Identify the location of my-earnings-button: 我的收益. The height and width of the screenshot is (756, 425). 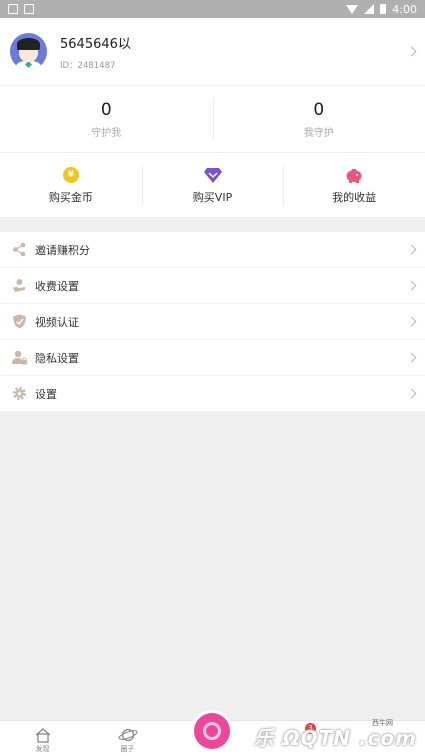
(354, 185).